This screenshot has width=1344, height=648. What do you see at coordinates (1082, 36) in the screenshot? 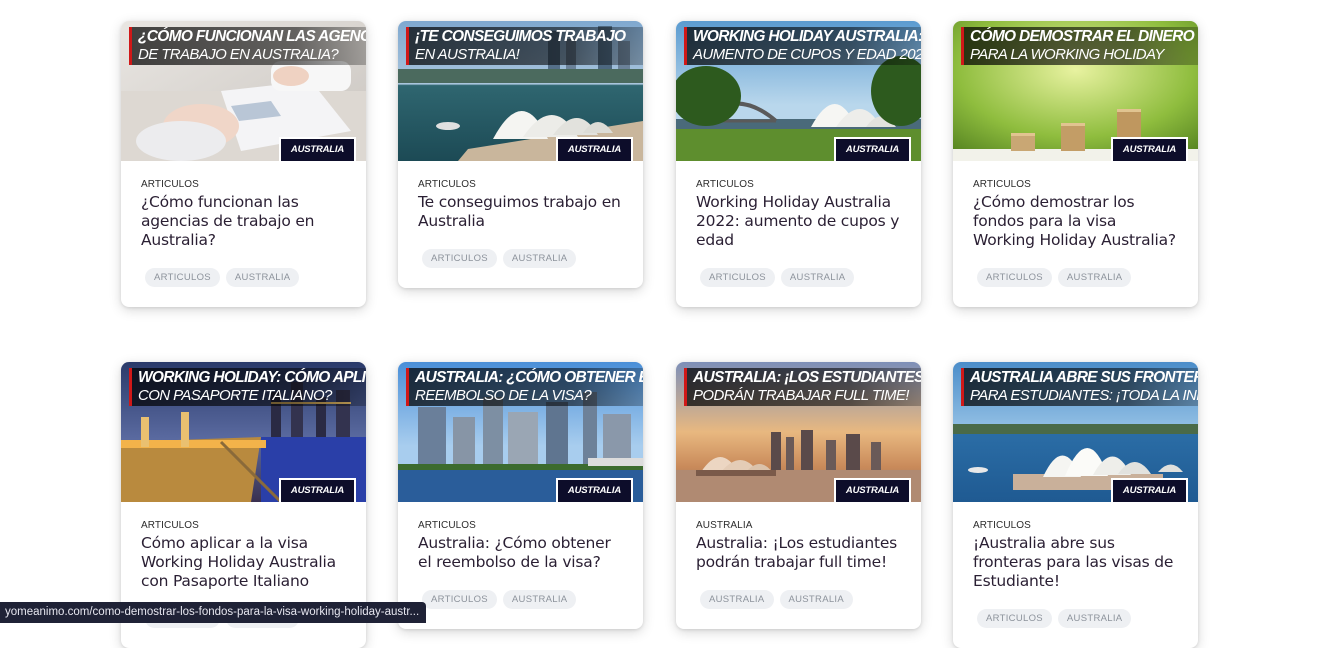
I see `headline-line-1: CÓMO DEMOSTRAR EL DINERO` at bounding box center [1082, 36].